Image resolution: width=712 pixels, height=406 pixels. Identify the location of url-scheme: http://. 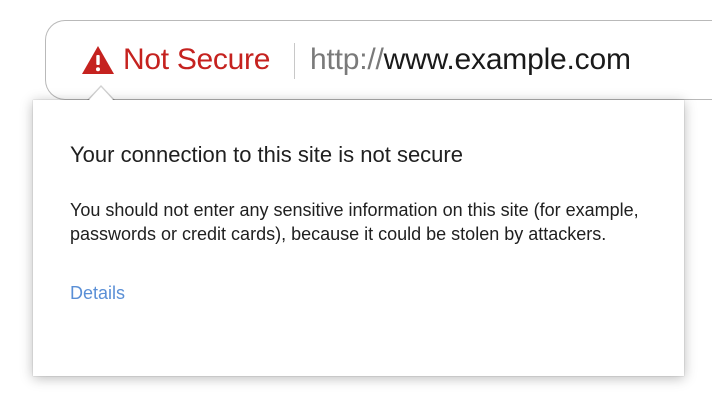
(347, 59).